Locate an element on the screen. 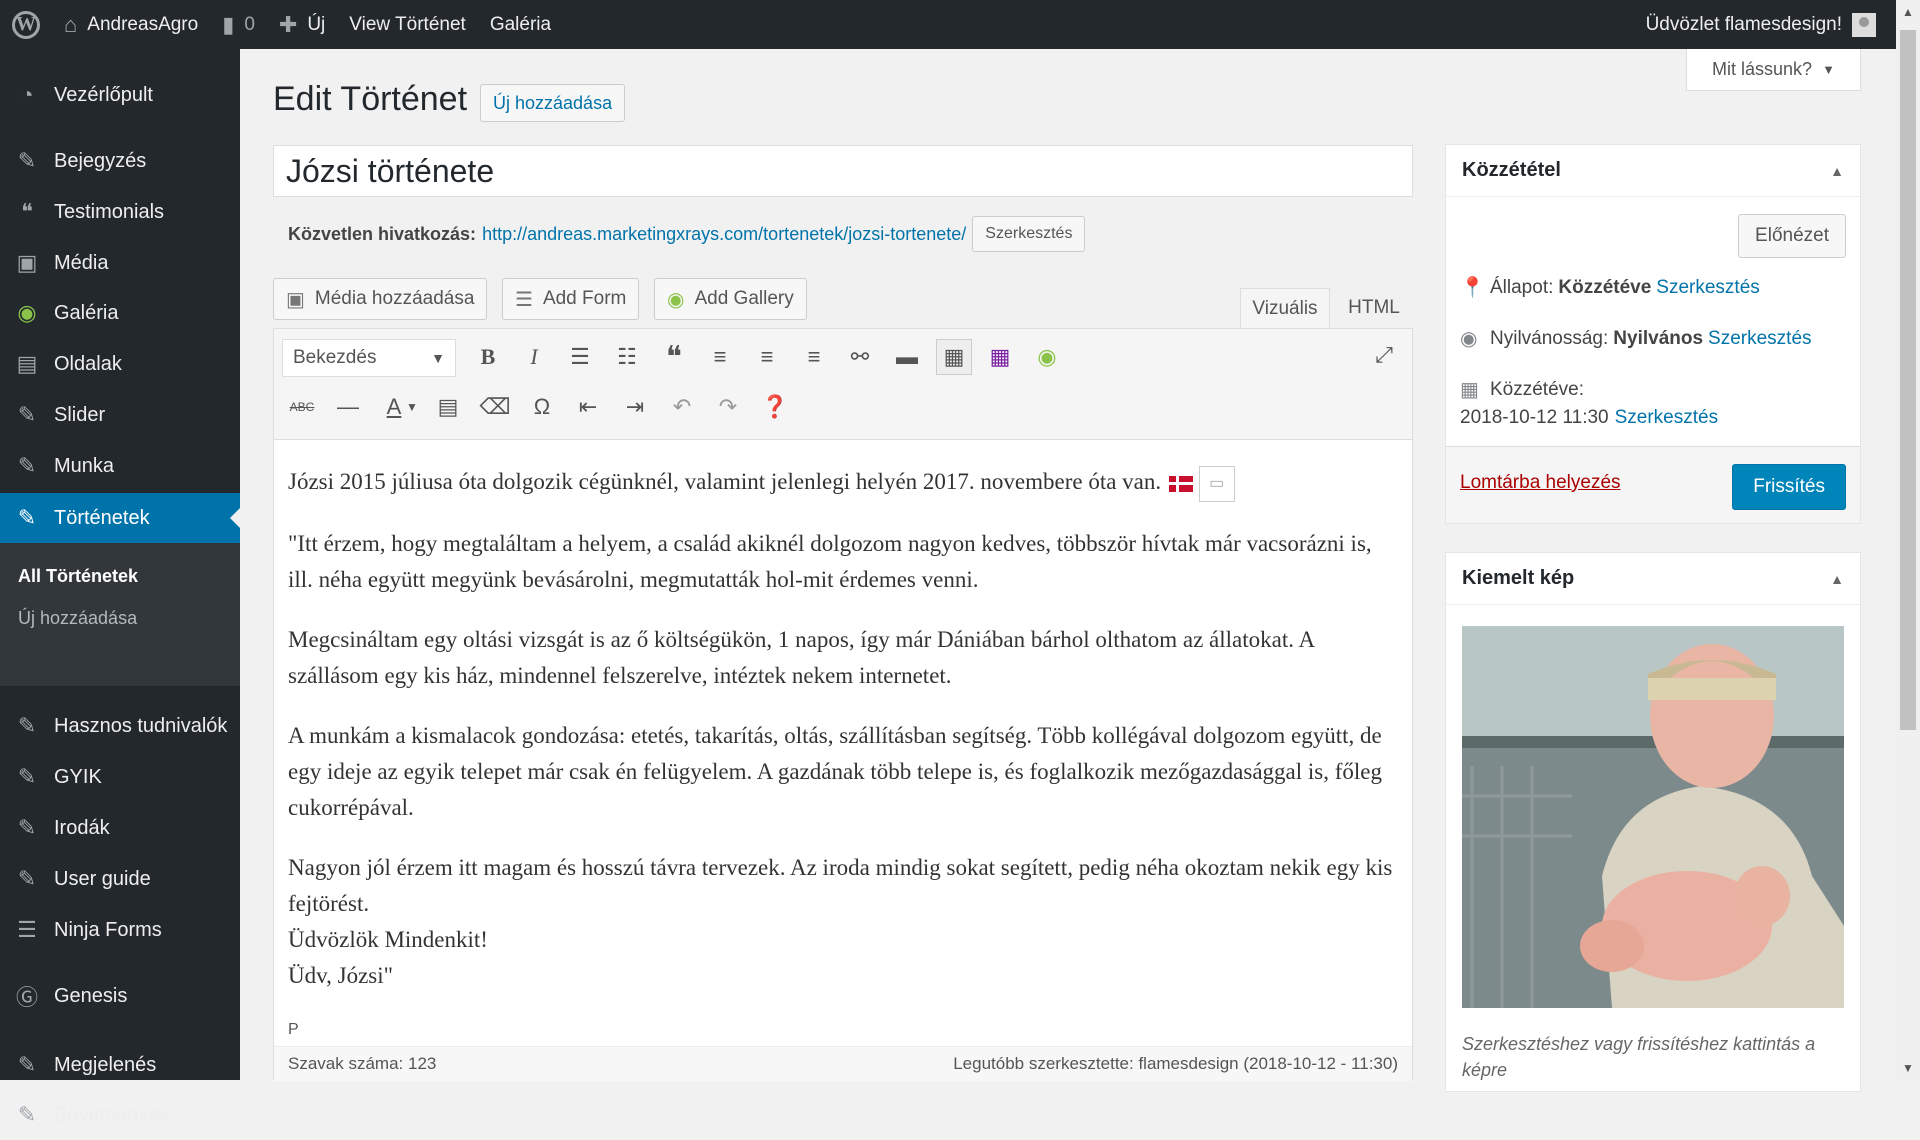 This screenshot has height=1140, width=1920. gallery-link: Galéria is located at coordinates (520, 24).